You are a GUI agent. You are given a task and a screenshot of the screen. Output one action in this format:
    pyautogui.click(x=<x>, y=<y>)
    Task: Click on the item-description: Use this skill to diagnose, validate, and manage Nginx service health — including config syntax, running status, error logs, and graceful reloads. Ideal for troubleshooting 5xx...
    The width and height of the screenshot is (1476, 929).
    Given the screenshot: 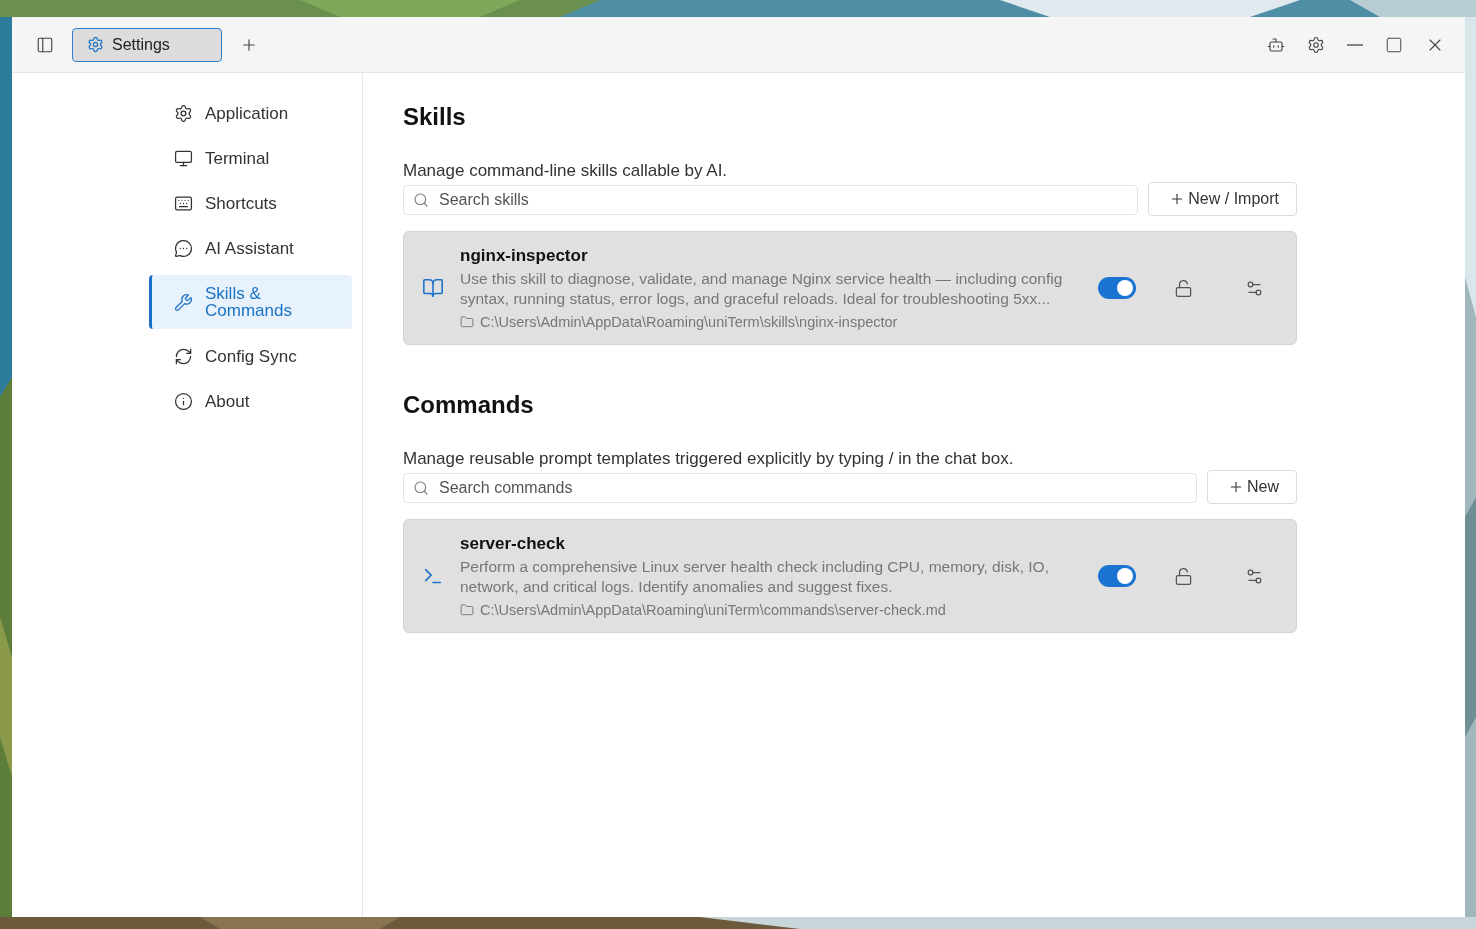 What is the action you would take?
    pyautogui.click(x=762, y=289)
    